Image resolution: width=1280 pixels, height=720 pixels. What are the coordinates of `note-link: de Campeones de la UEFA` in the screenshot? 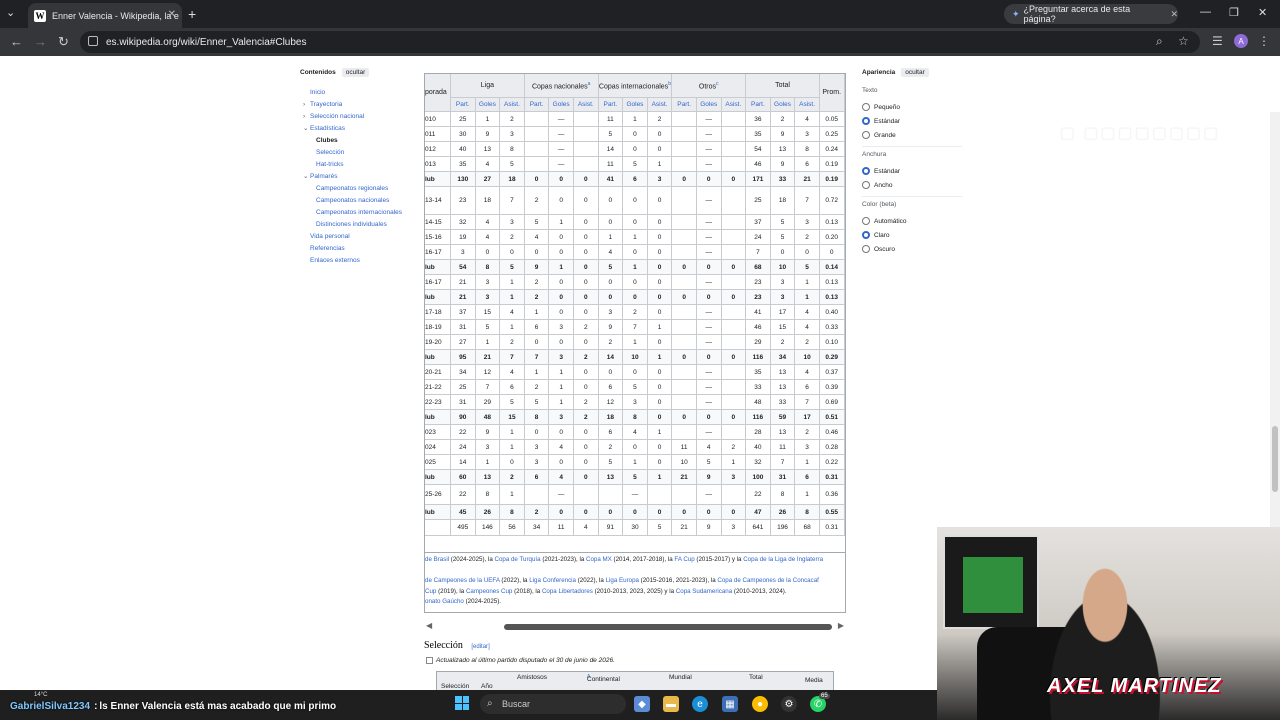 It's located at (462, 580).